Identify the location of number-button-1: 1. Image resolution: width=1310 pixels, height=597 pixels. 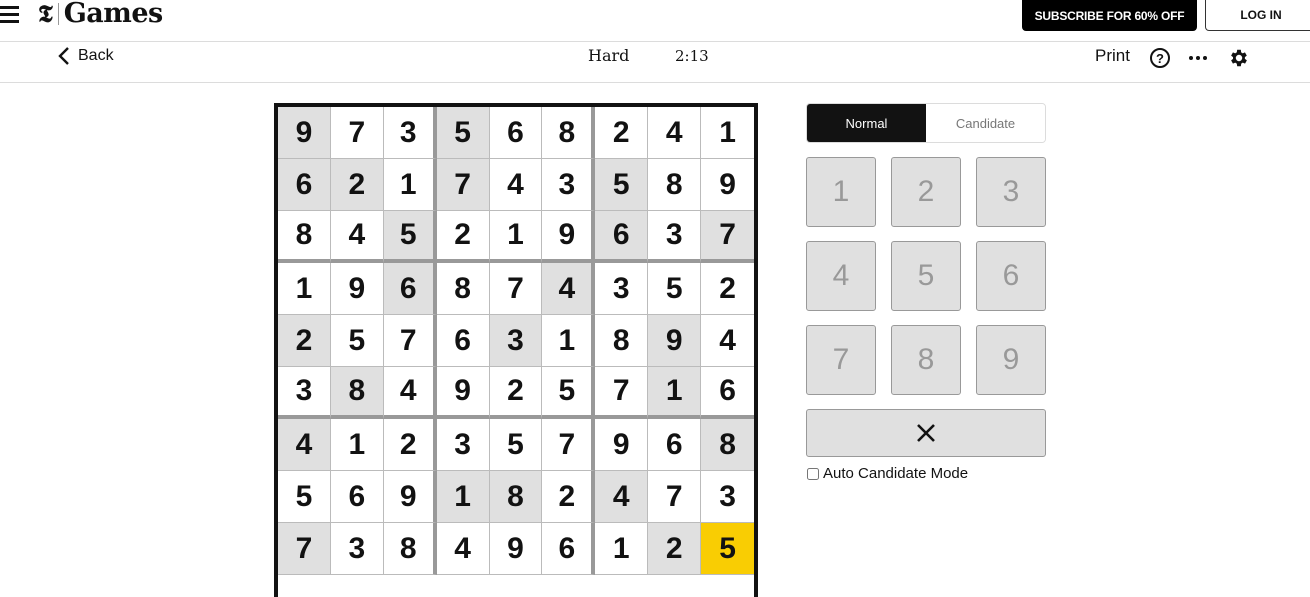
(841, 192).